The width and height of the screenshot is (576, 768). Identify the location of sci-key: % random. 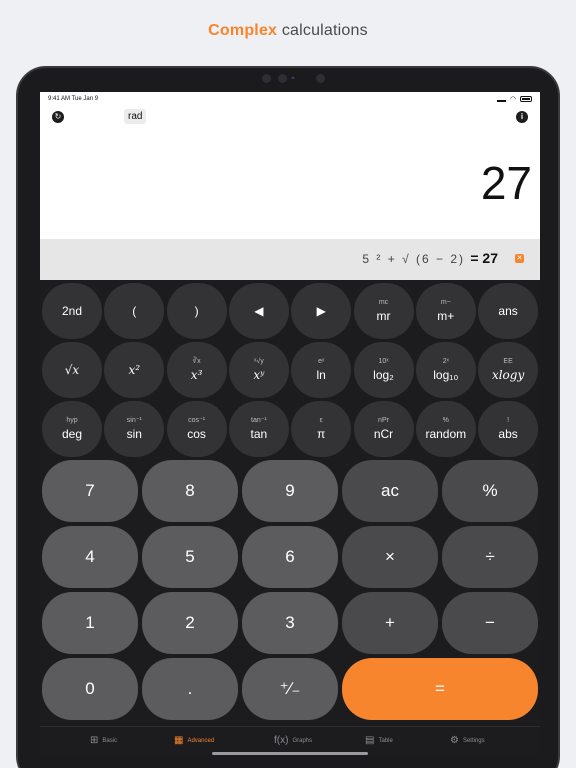
(445, 429).